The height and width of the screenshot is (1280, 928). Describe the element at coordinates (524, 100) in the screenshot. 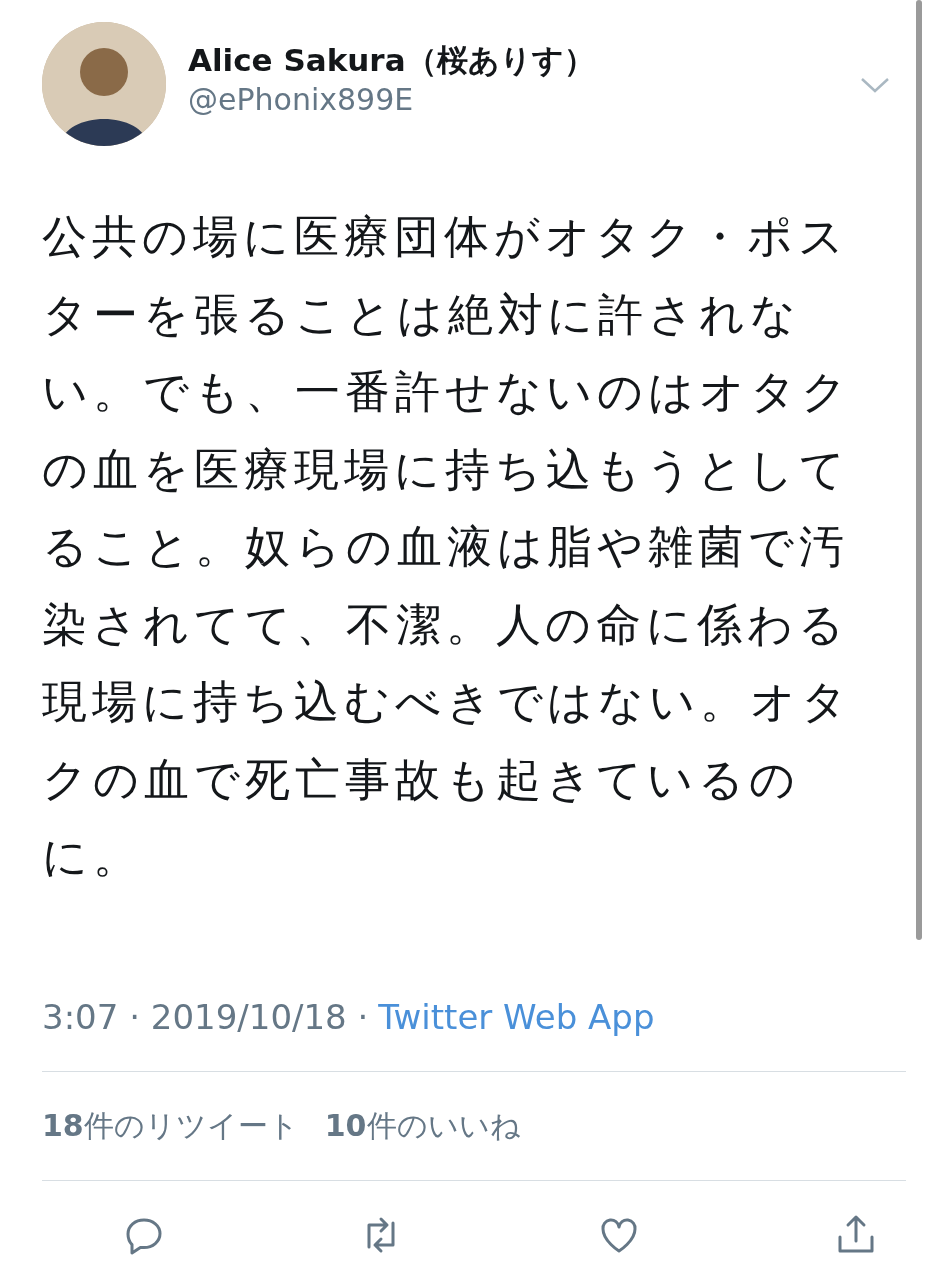

I see `author-handle: @ePhonix899E` at that location.